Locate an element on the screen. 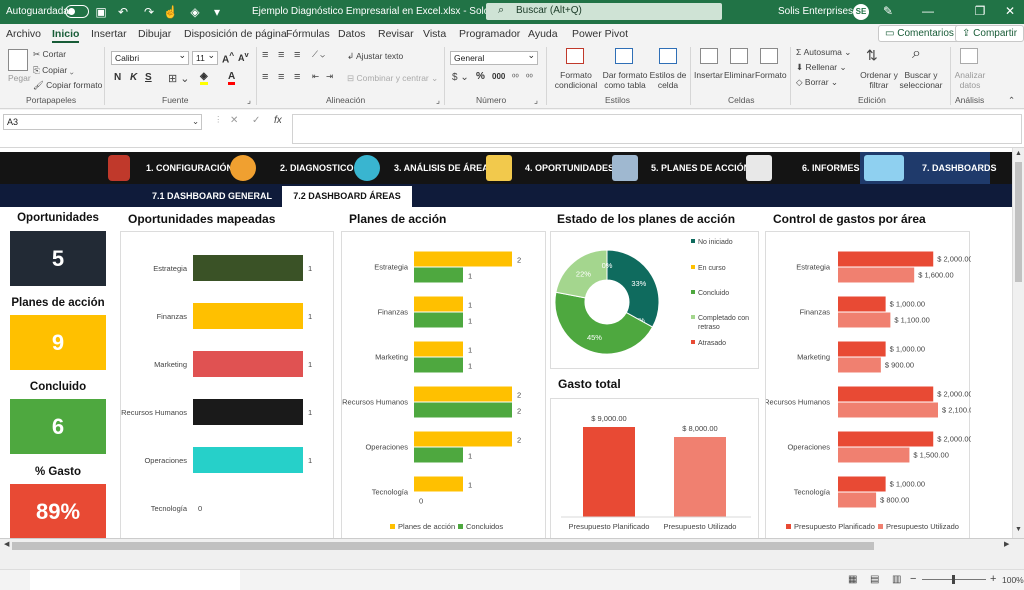 The width and height of the screenshot is (1024, 590). shrink-font-icon: Av is located at coordinates (243, 56).